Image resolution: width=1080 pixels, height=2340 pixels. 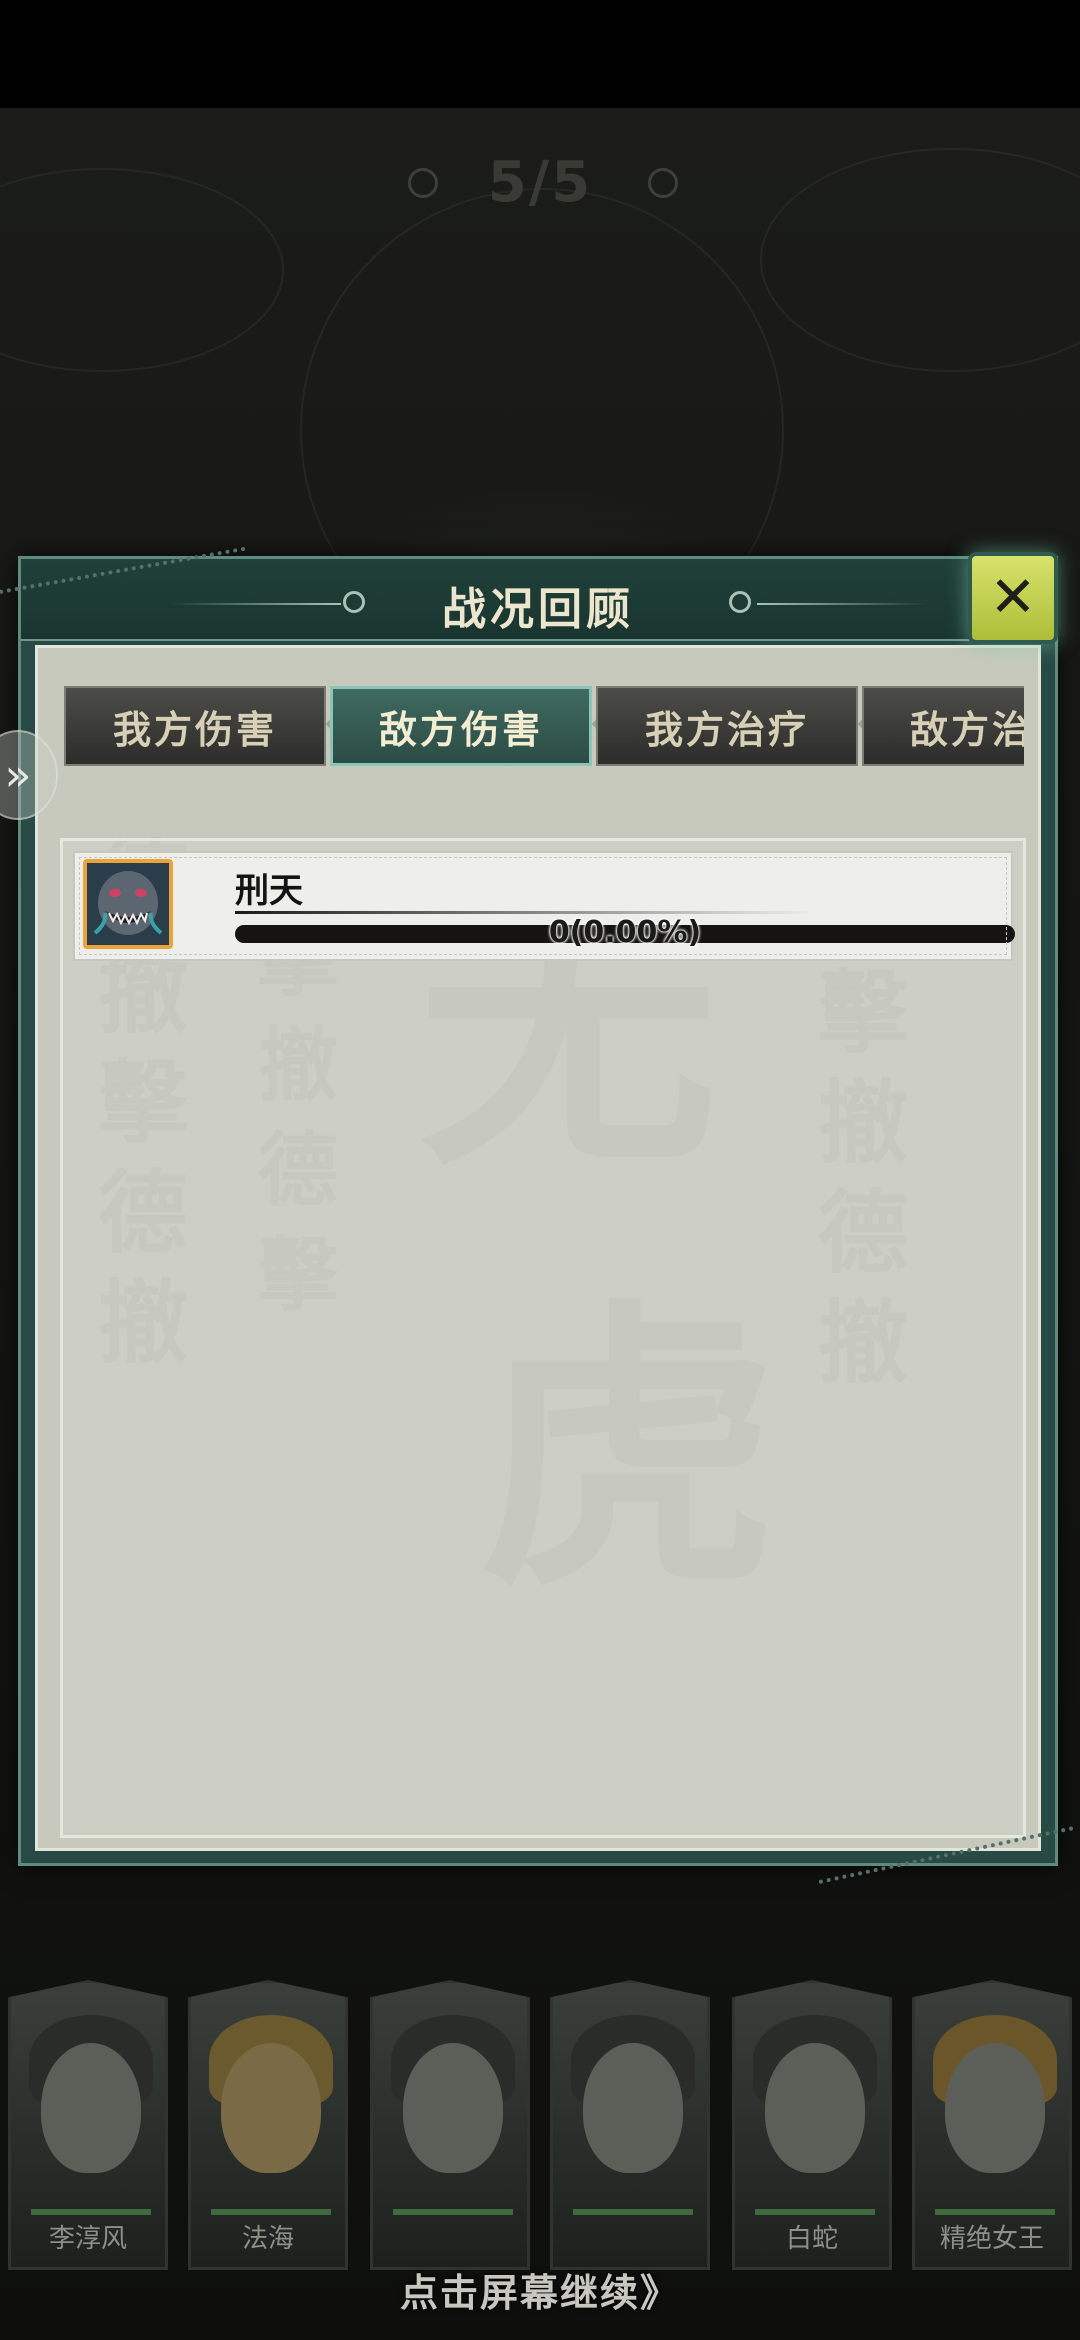 What do you see at coordinates (842, 604) in the screenshot?
I see `title-divider` at bounding box center [842, 604].